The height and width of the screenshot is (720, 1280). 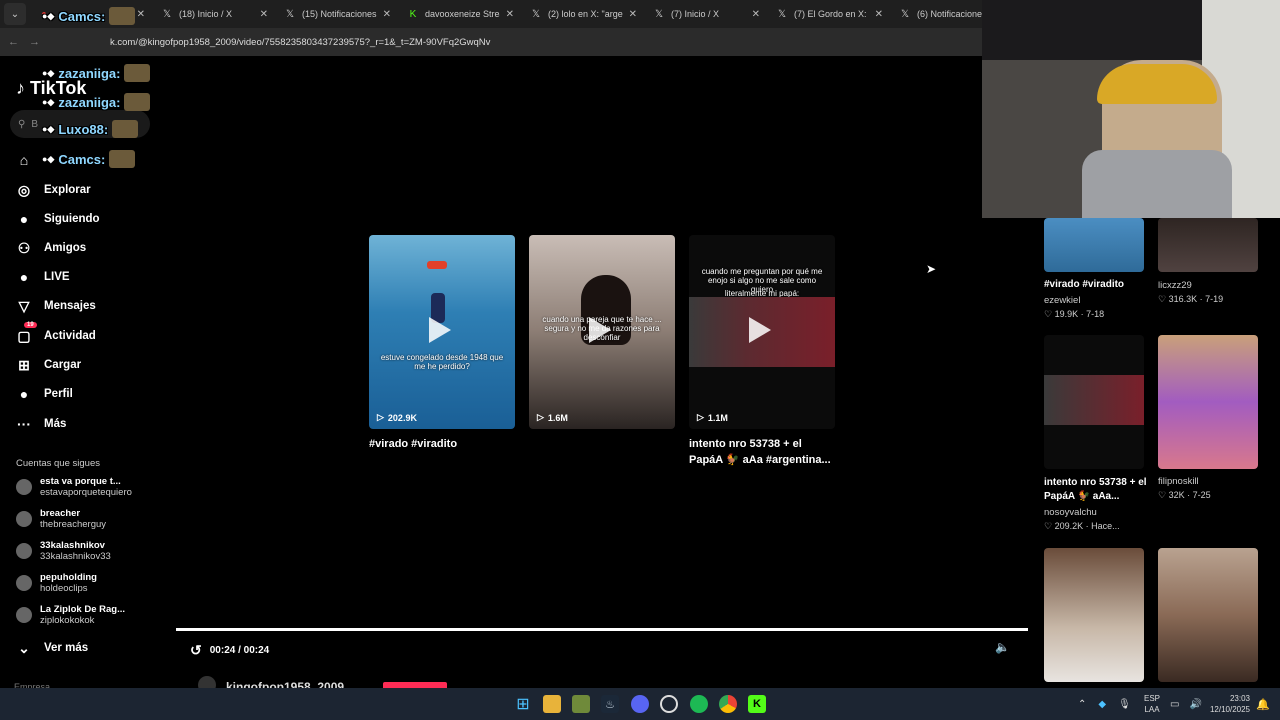 I want to click on chevron-down-icon: ⌄, so click(x=24, y=647).